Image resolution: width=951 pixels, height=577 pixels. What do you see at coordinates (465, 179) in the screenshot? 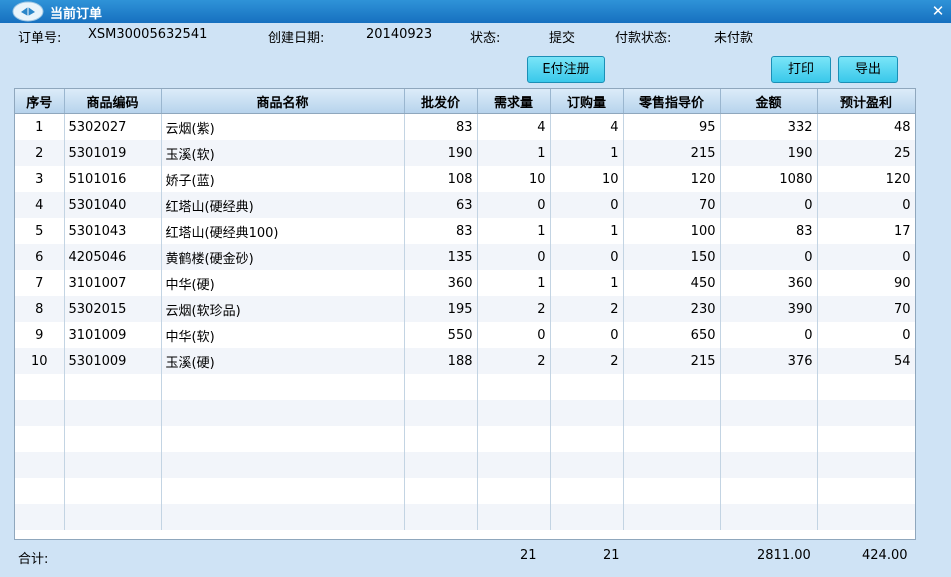
I see `table-row: 3 5101016 娇子(蓝) 108 10 10 120 1080 120` at bounding box center [465, 179].